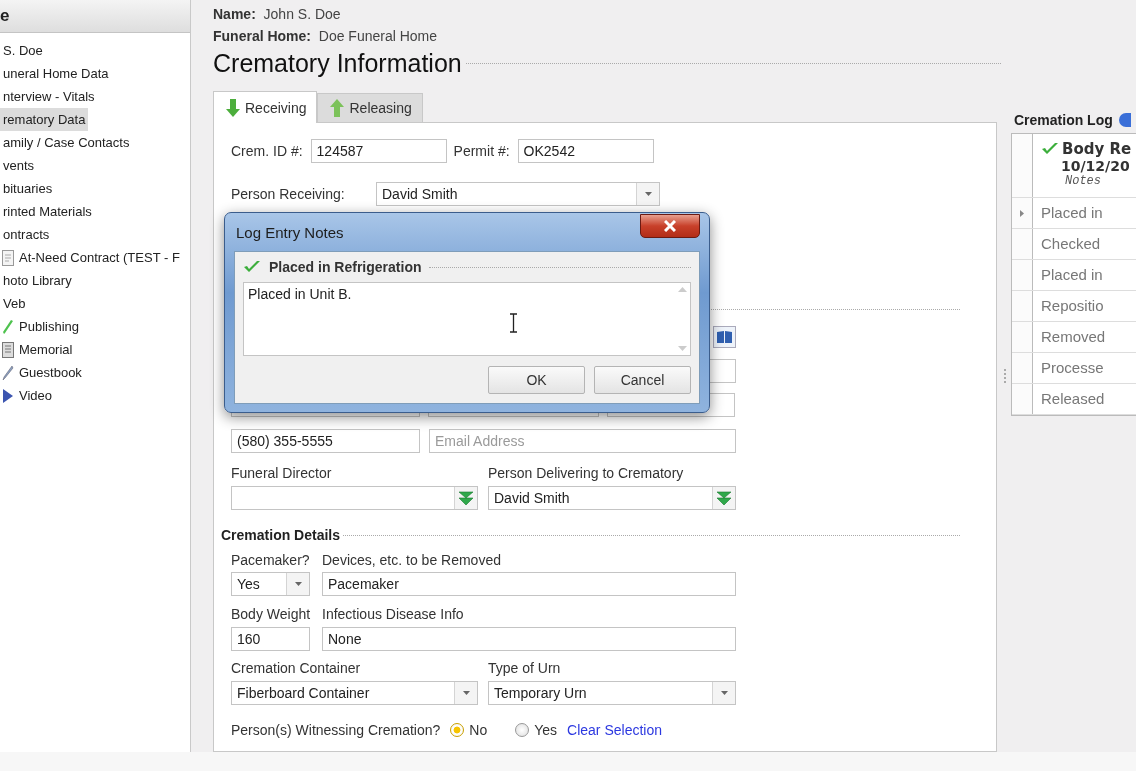  I want to click on scroll-up-icon, so click(682, 289).